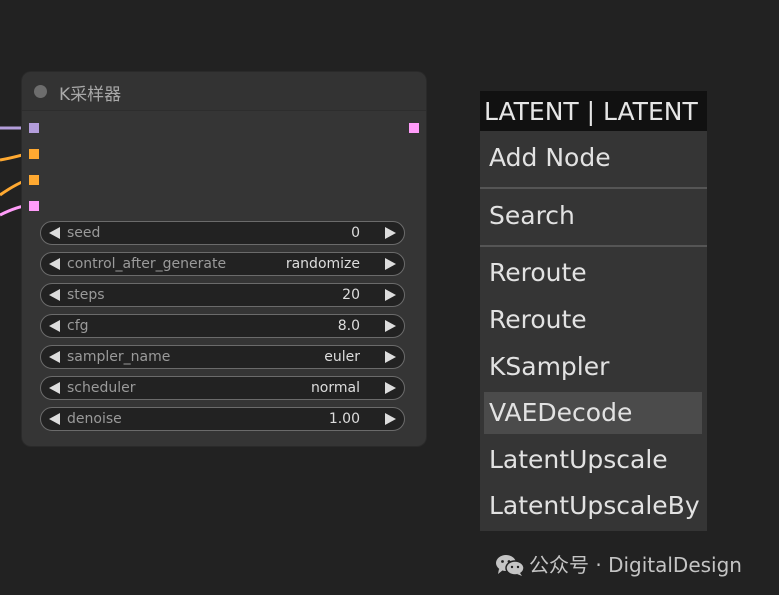 The image size is (779, 595). I want to click on widget-scheduler: scheduler normal, so click(222, 388).